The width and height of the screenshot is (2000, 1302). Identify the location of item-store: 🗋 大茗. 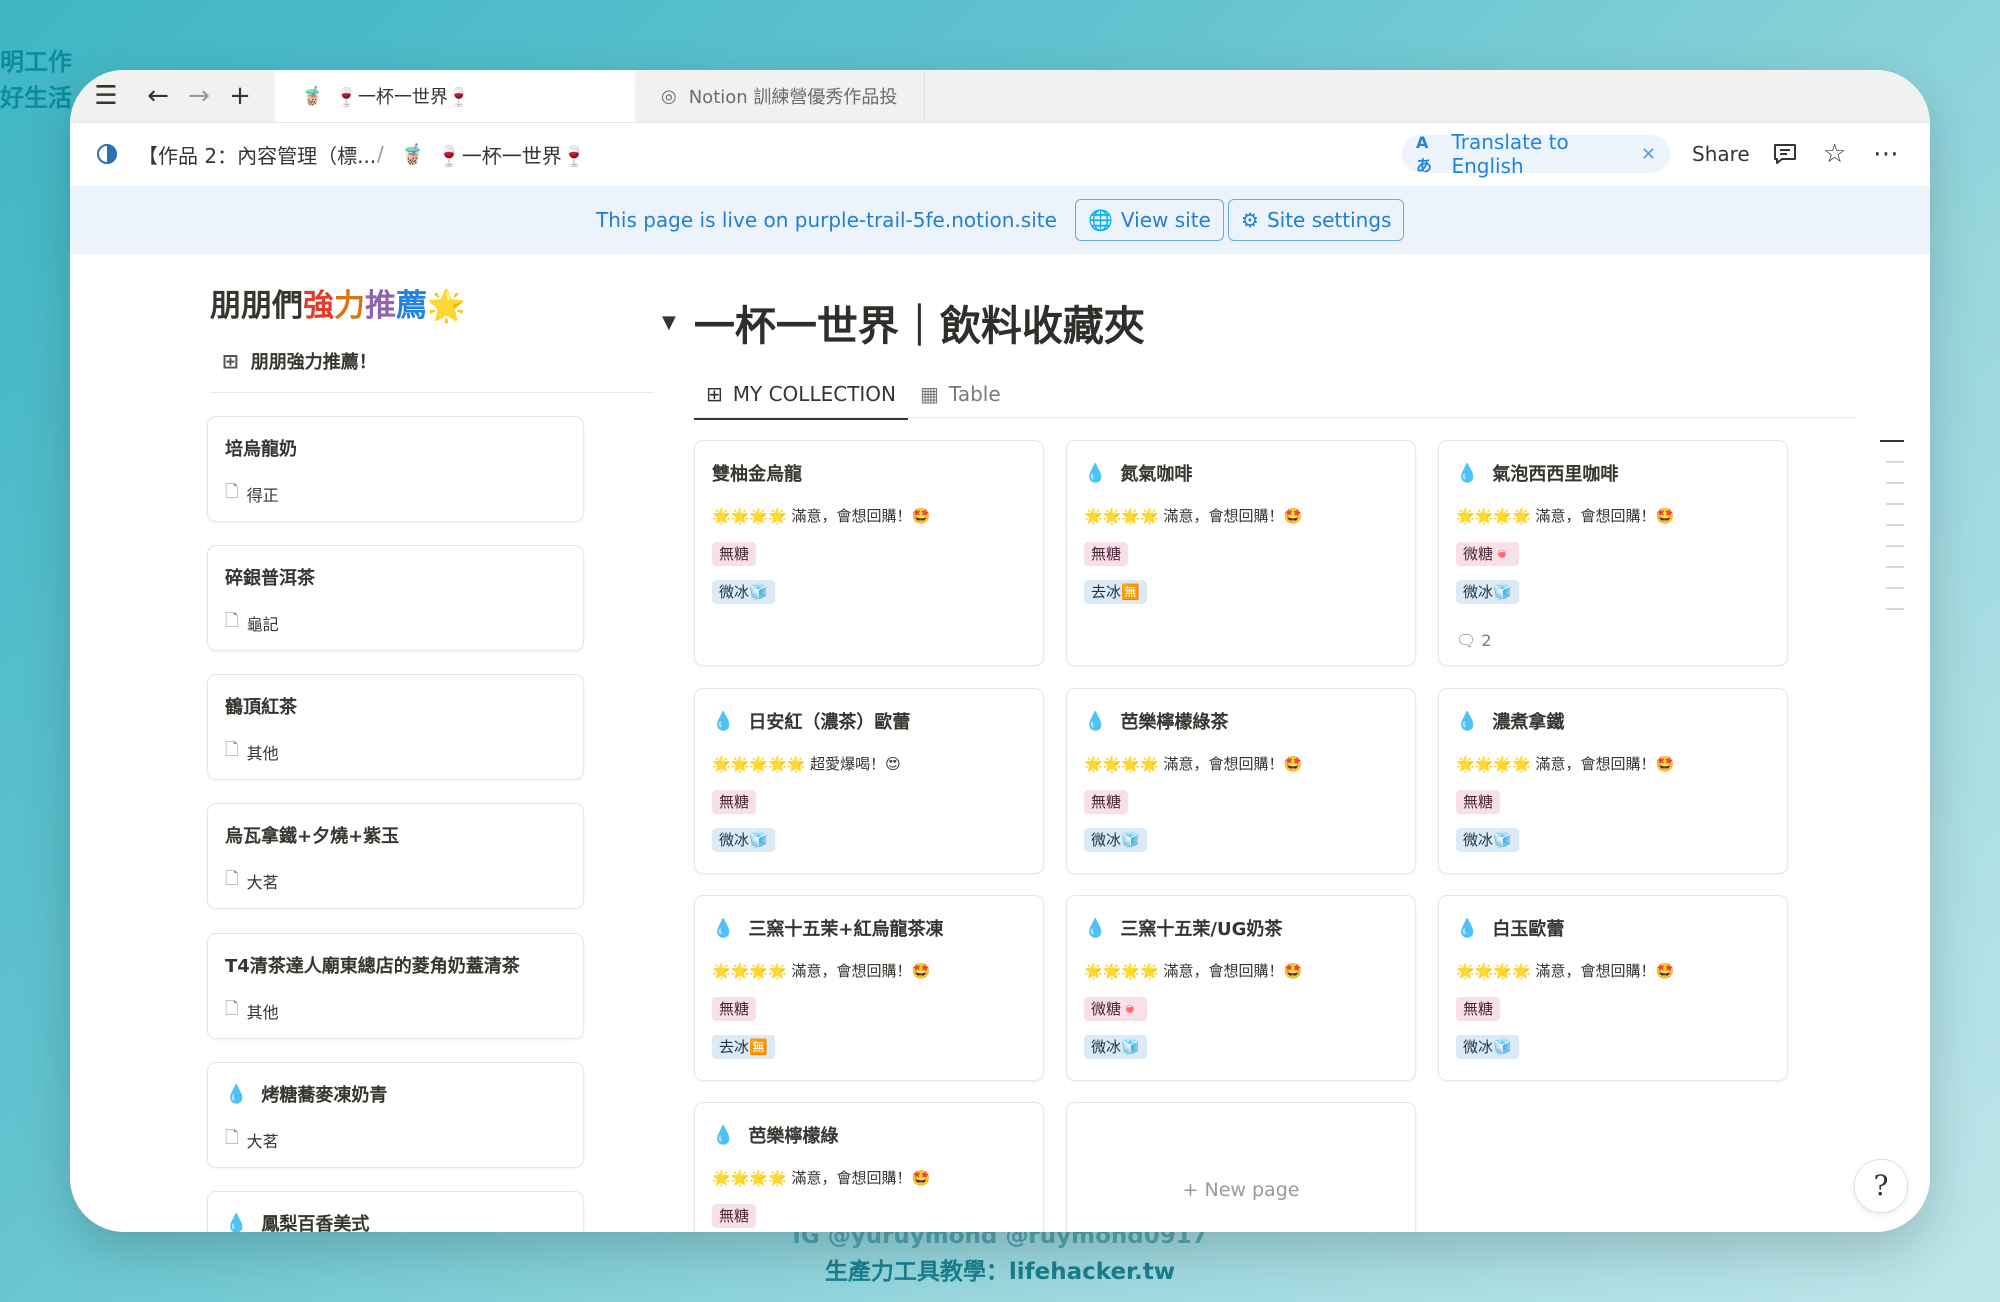
(252, 1139).